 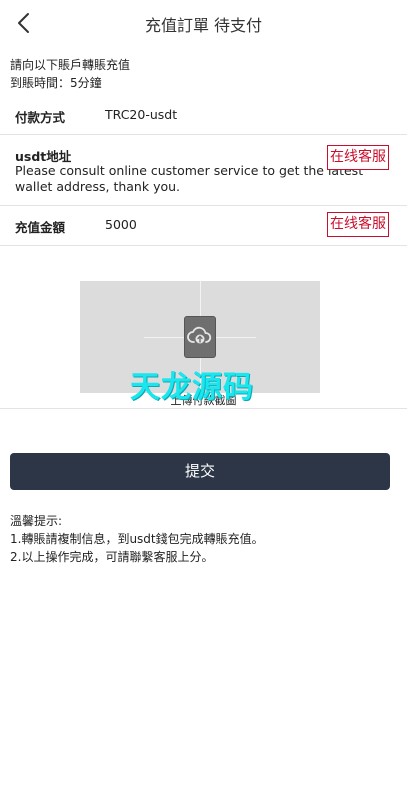 What do you see at coordinates (40, 117) in the screenshot?
I see `payment-method-label: 付款方式` at bounding box center [40, 117].